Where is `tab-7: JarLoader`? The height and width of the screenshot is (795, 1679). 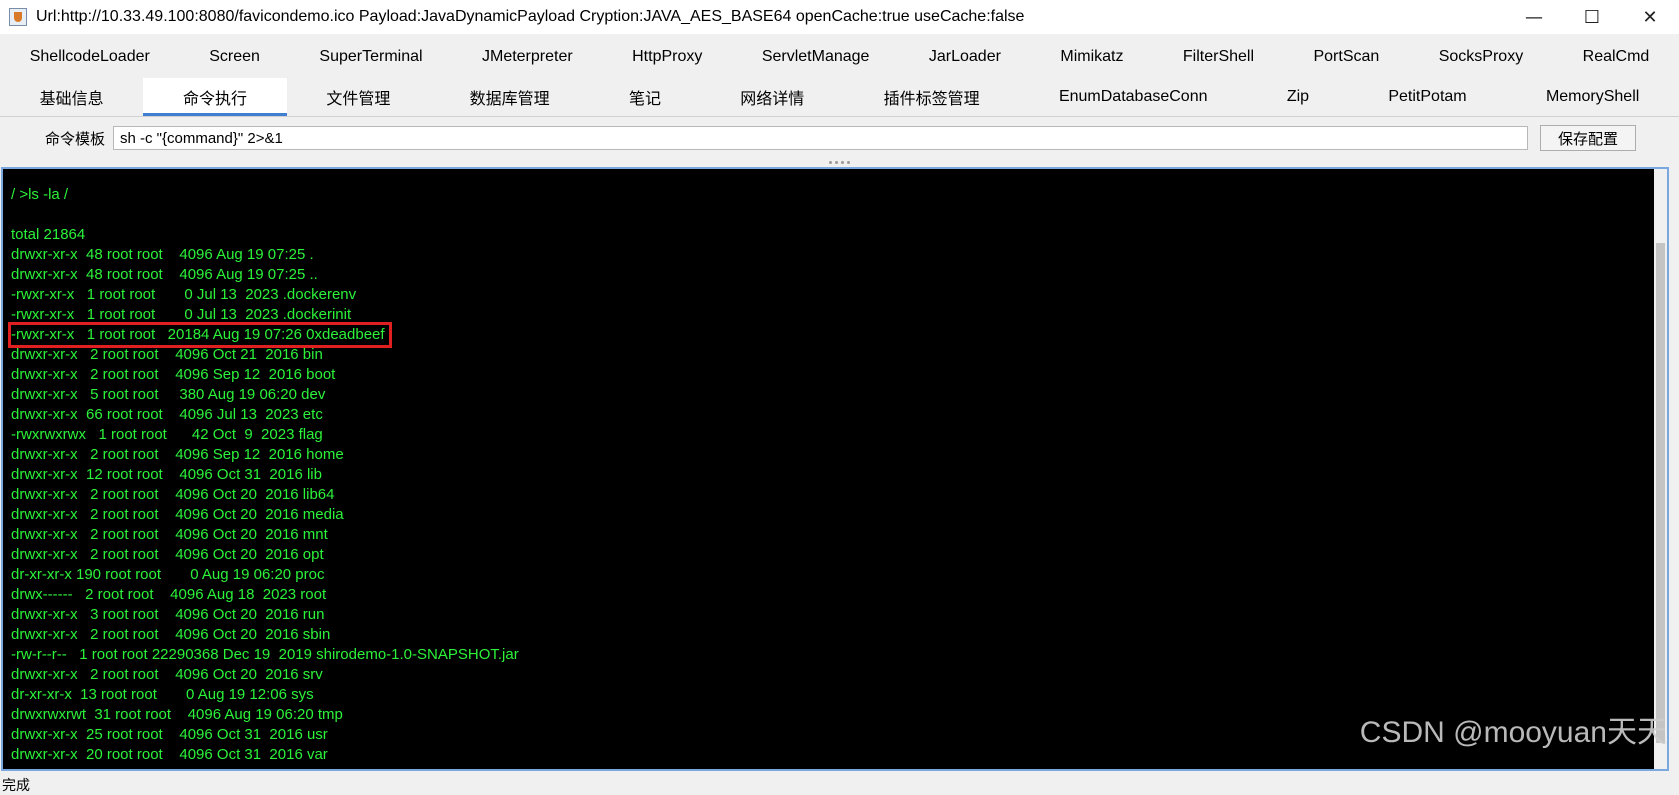
tab-7: JarLoader is located at coordinates (964, 57).